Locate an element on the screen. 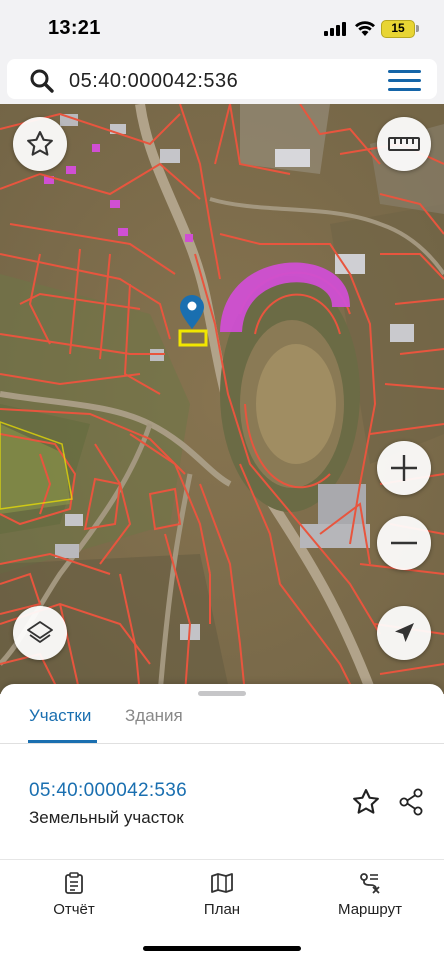 The height and width of the screenshot is (960, 444). status-time: 13:21 is located at coordinates (74, 28).